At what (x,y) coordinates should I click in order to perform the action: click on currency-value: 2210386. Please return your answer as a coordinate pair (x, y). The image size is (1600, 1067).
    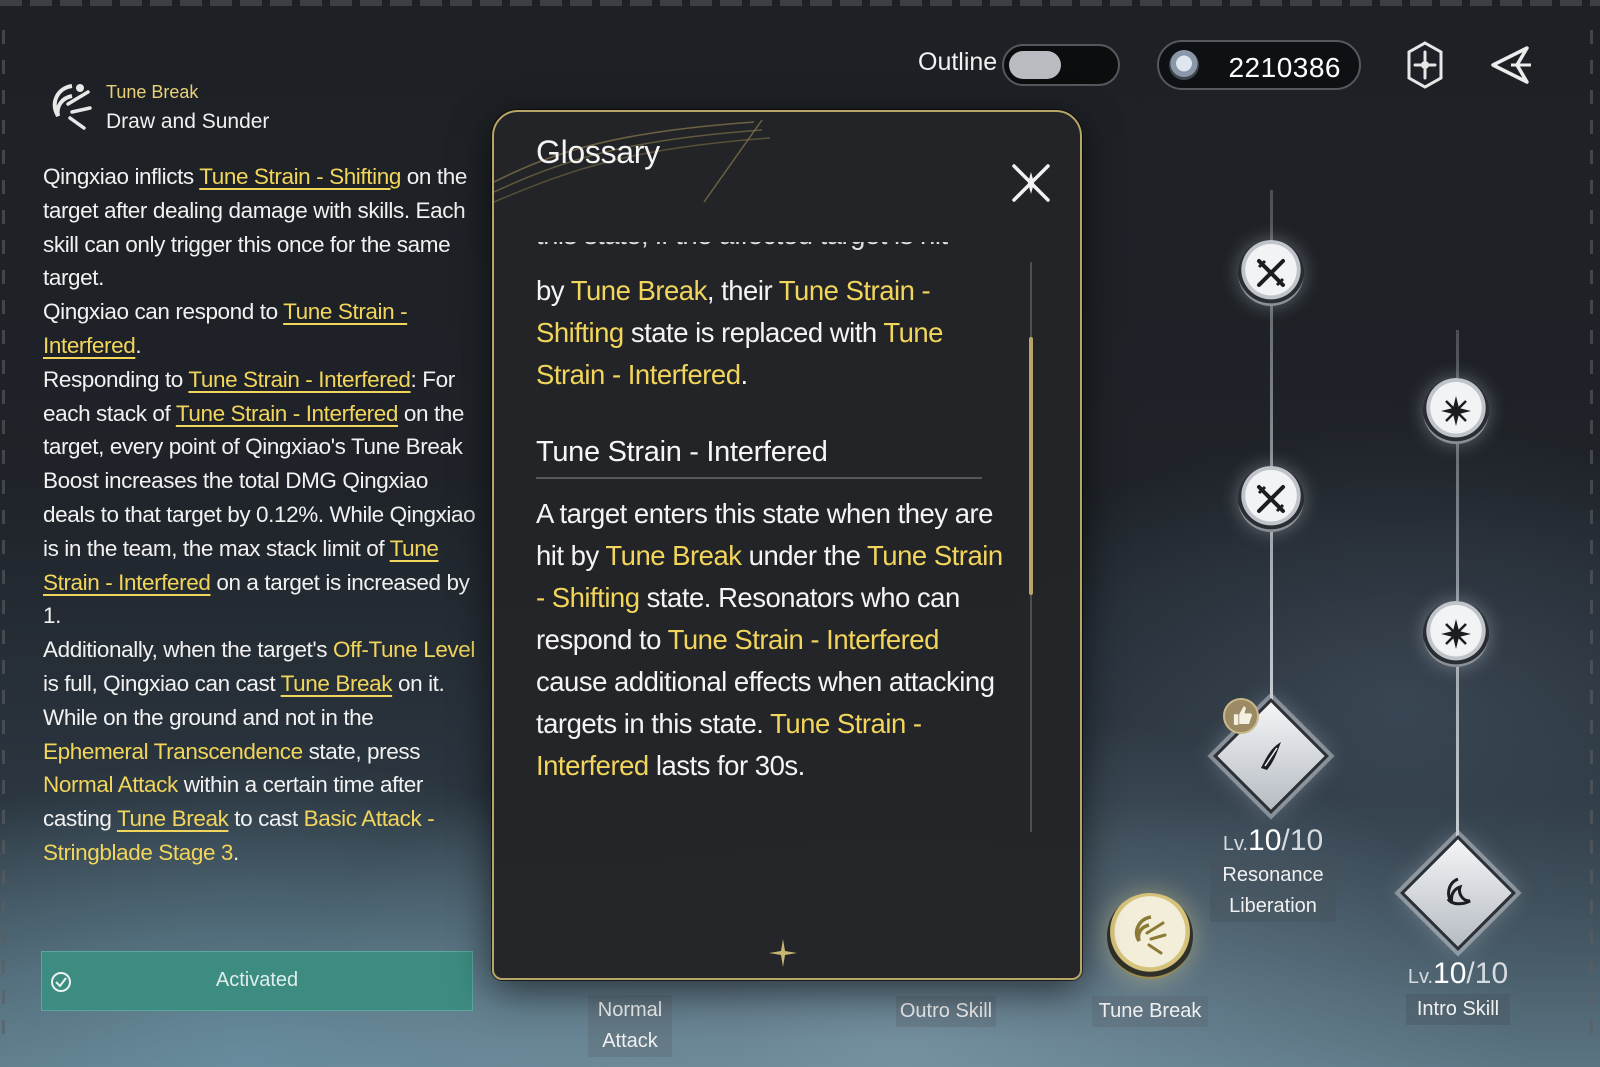
    Looking at the image, I should click on (1284, 67).